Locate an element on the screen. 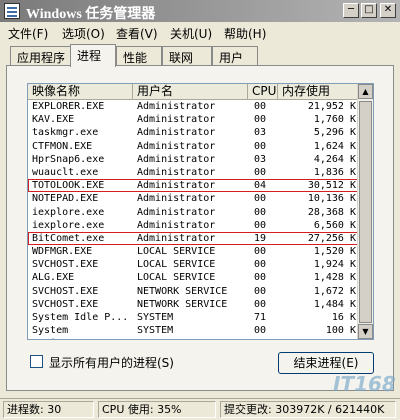  cell-image-name: BitComet.exe is located at coordinates (68, 238).